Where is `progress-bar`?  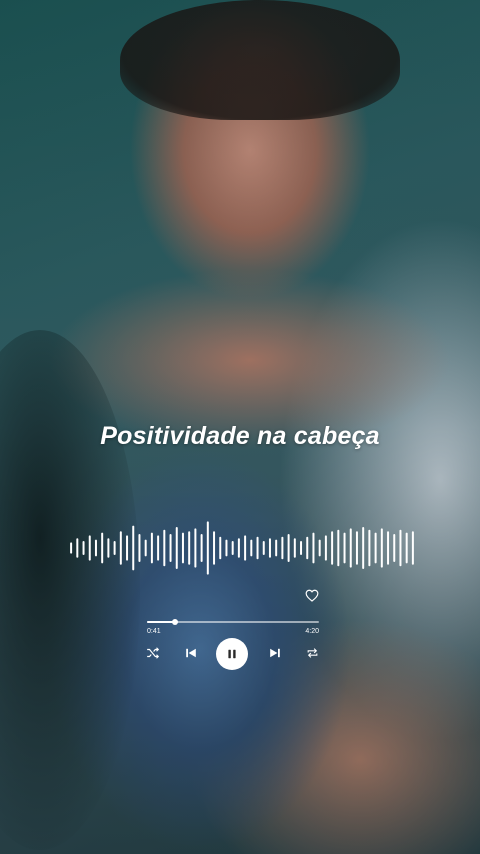
progress-bar is located at coordinates (233, 622).